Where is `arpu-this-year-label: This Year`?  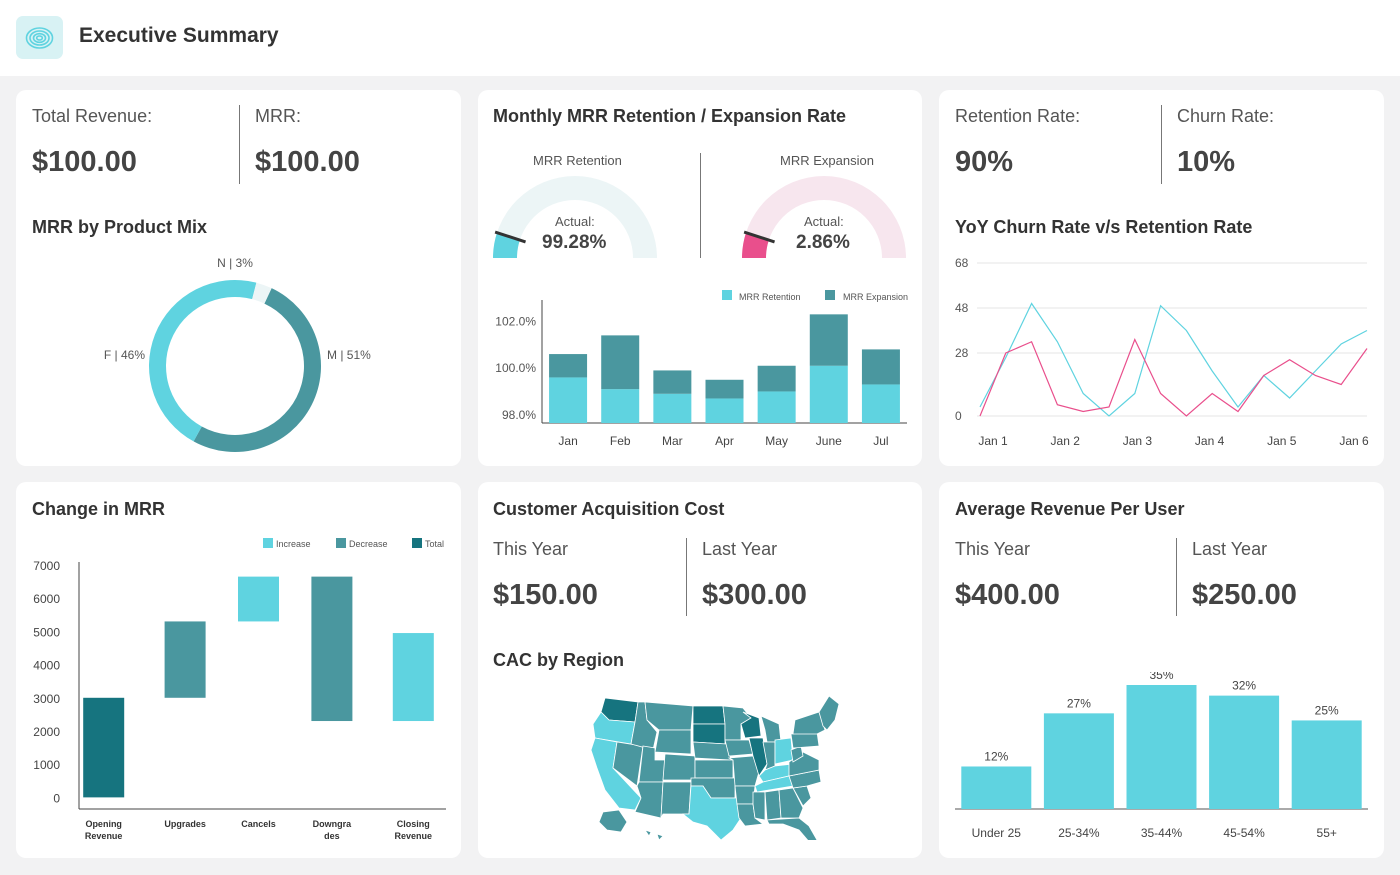 arpu-this-year-label: This Year is located at coordinates (993, 549).